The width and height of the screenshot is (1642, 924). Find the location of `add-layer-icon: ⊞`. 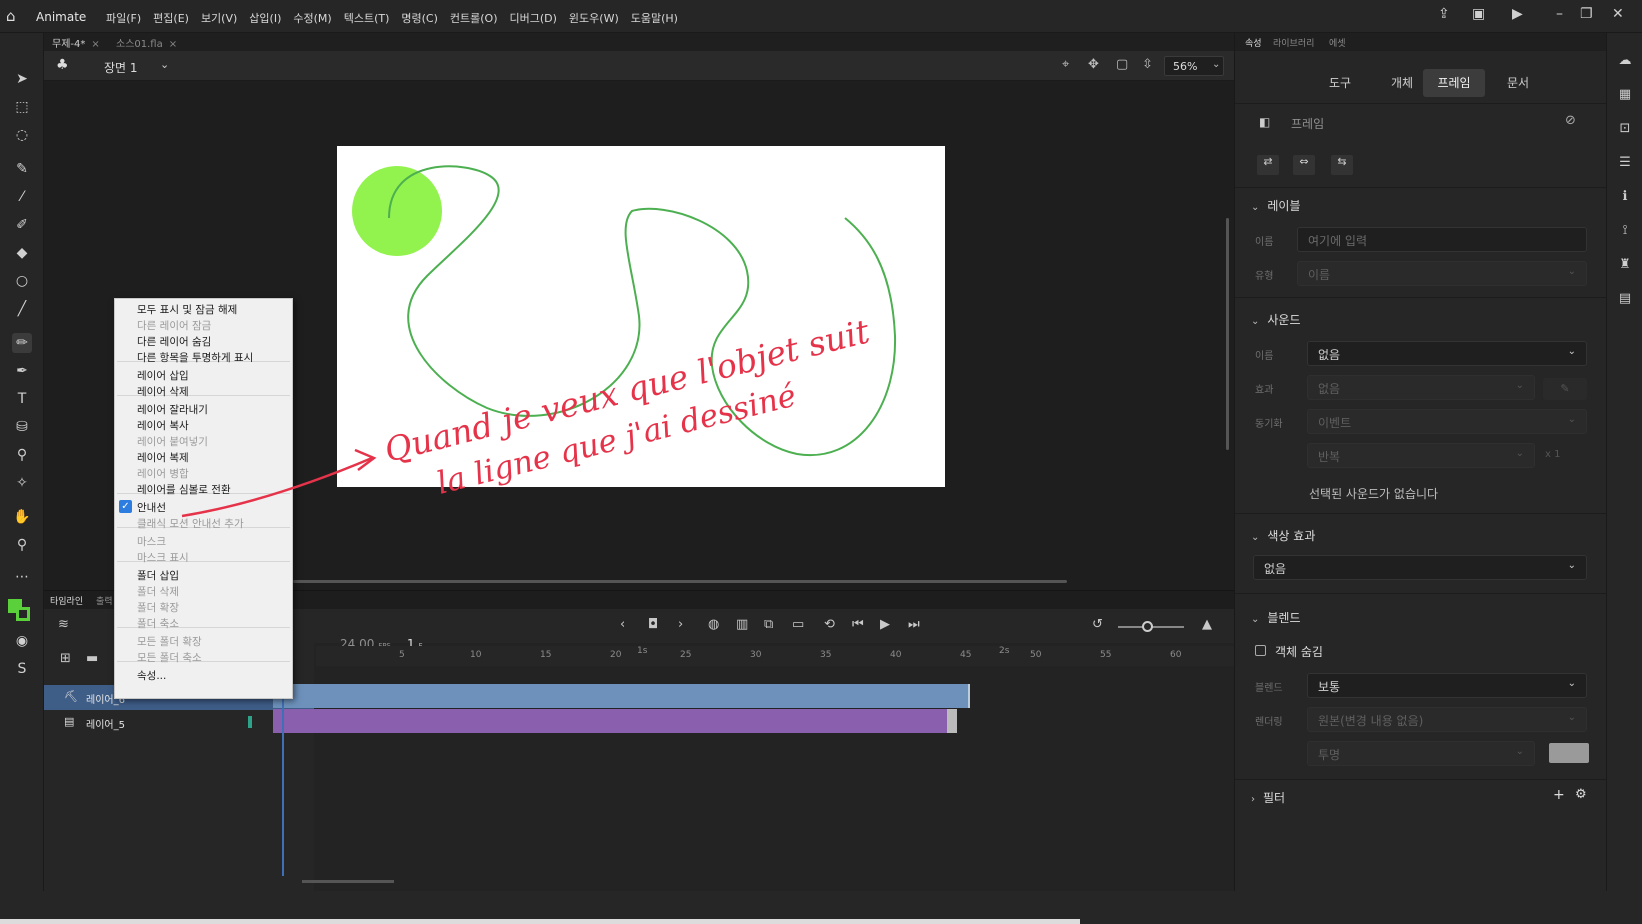

add-layer-icon: ⊞ is located at coordinates (65, 658).